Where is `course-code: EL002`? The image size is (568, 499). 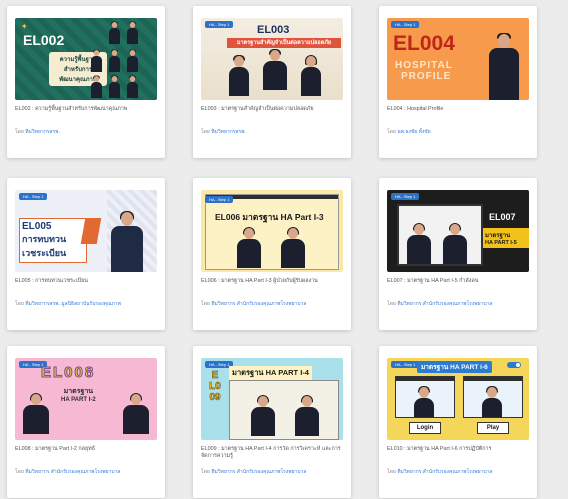 course-code: EL002 is located at coordinates (44, 40).